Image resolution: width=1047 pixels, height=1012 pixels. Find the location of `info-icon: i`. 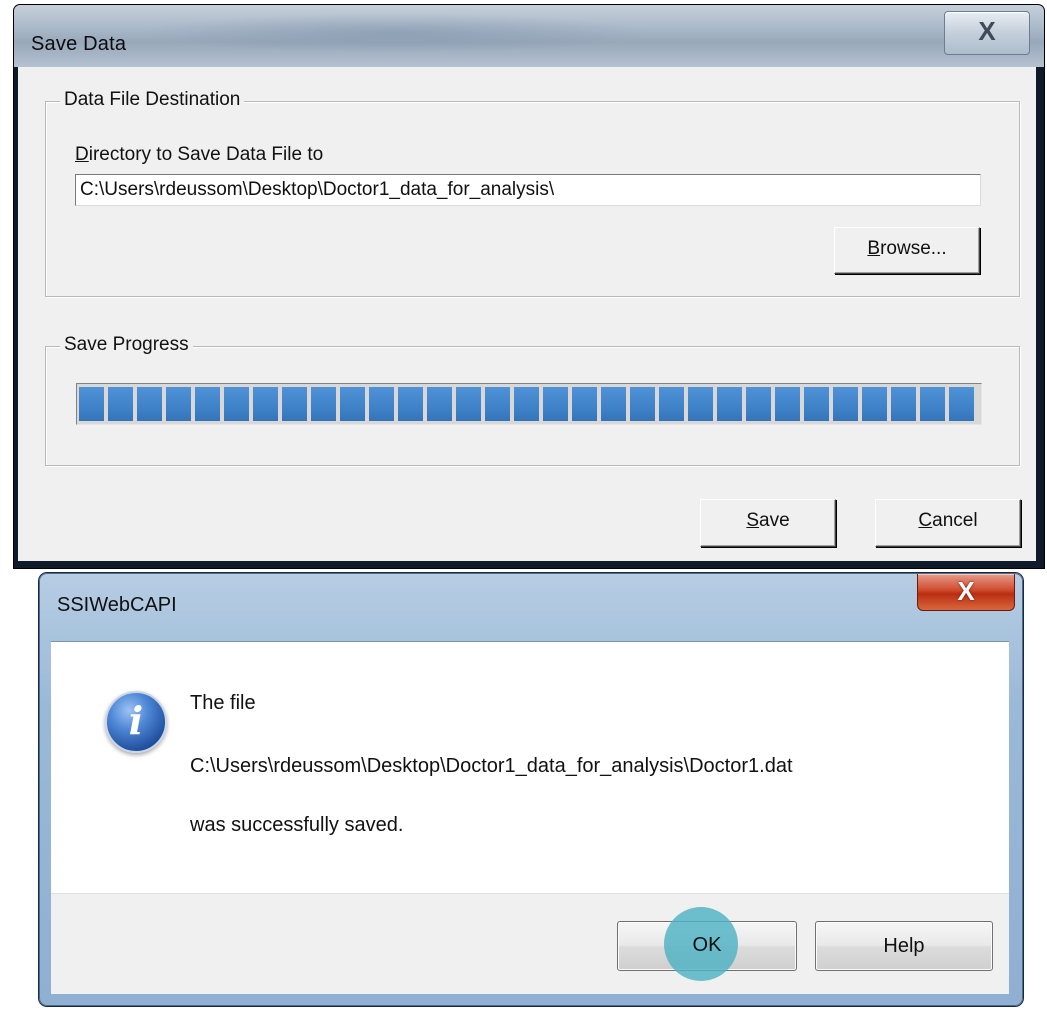

info-icon: i is located at coordinates (136, 722).